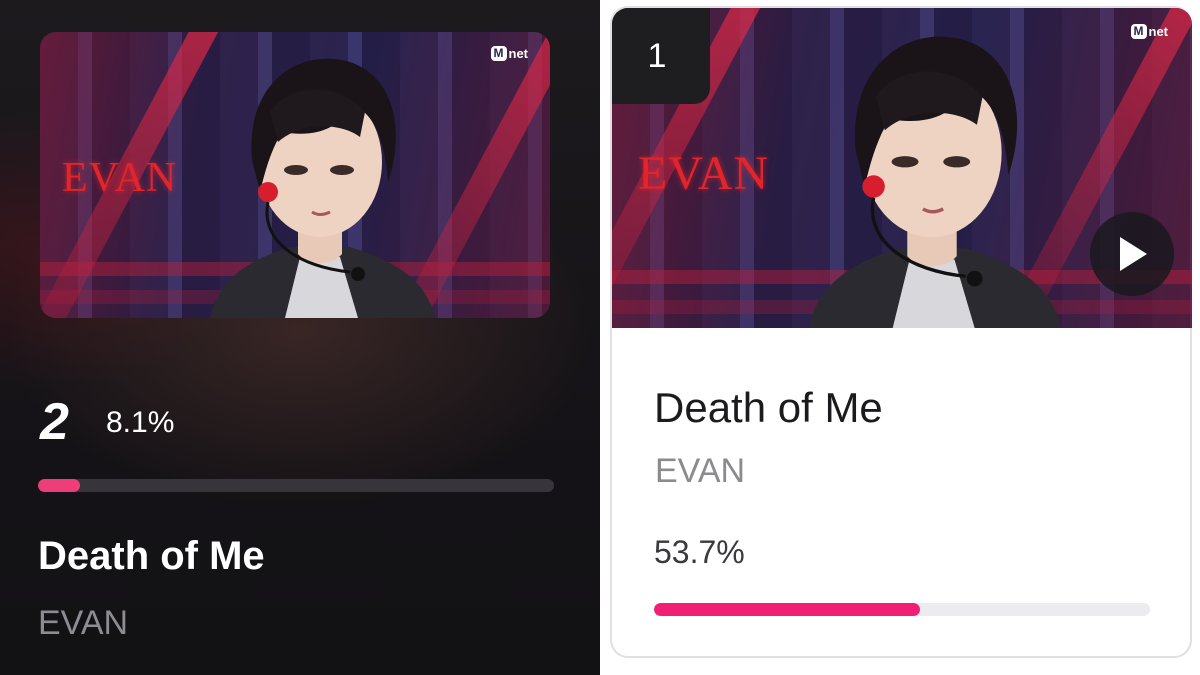 The height and width of the screenshot is (675, 1200). I want to click on play-icon, so click(1133, 254).